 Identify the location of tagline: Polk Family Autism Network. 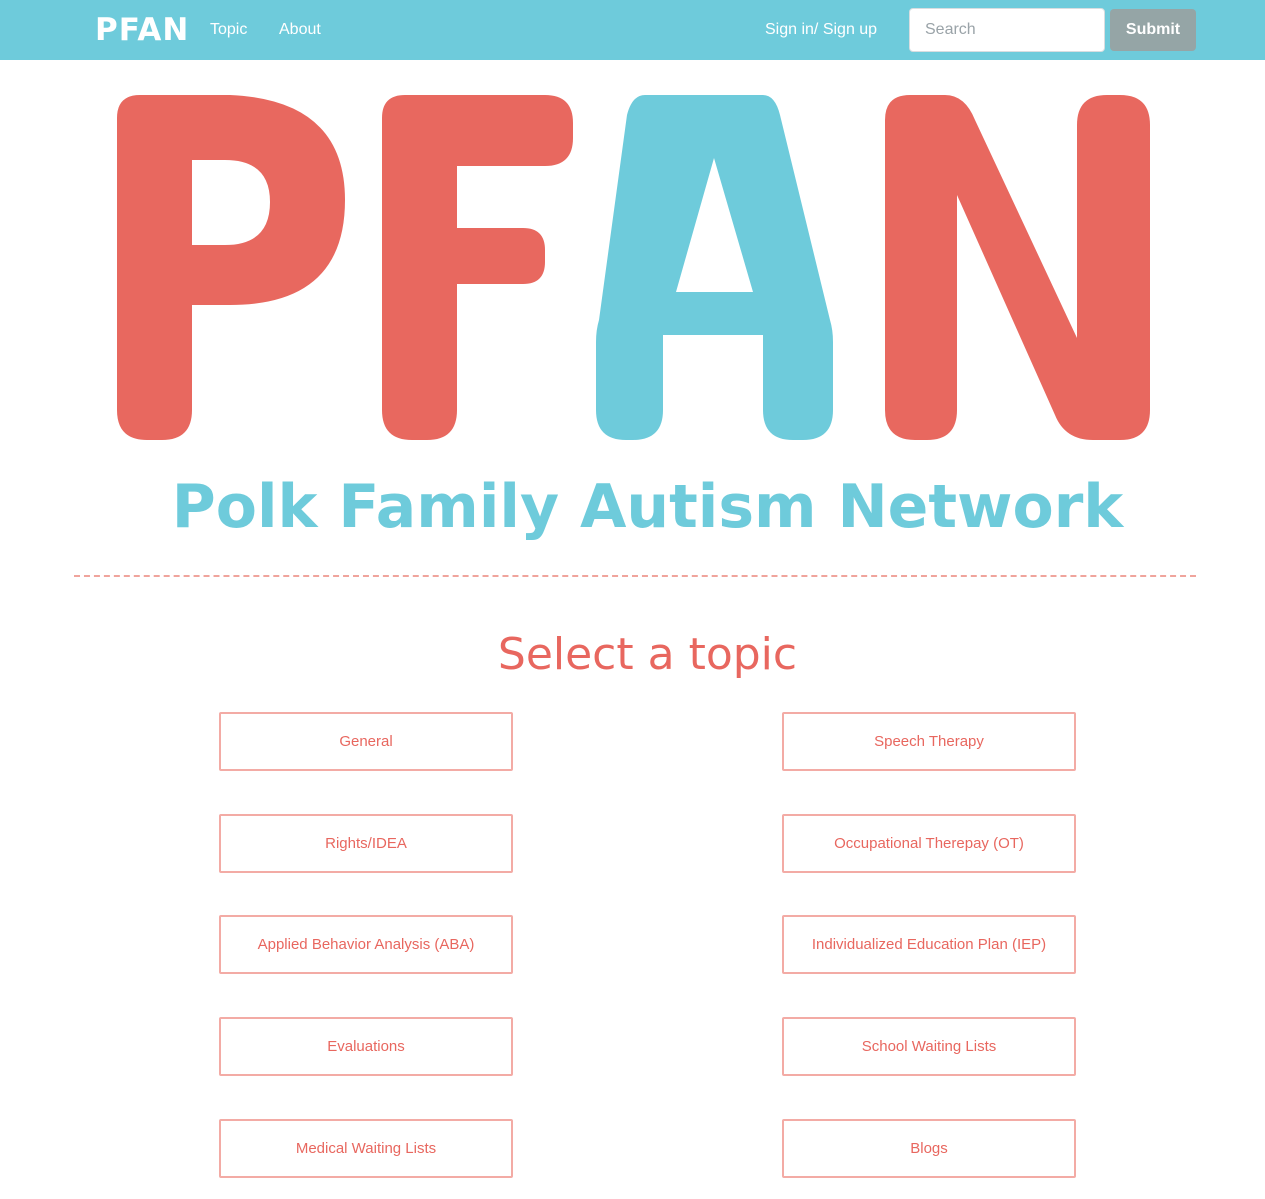
(647, 507).